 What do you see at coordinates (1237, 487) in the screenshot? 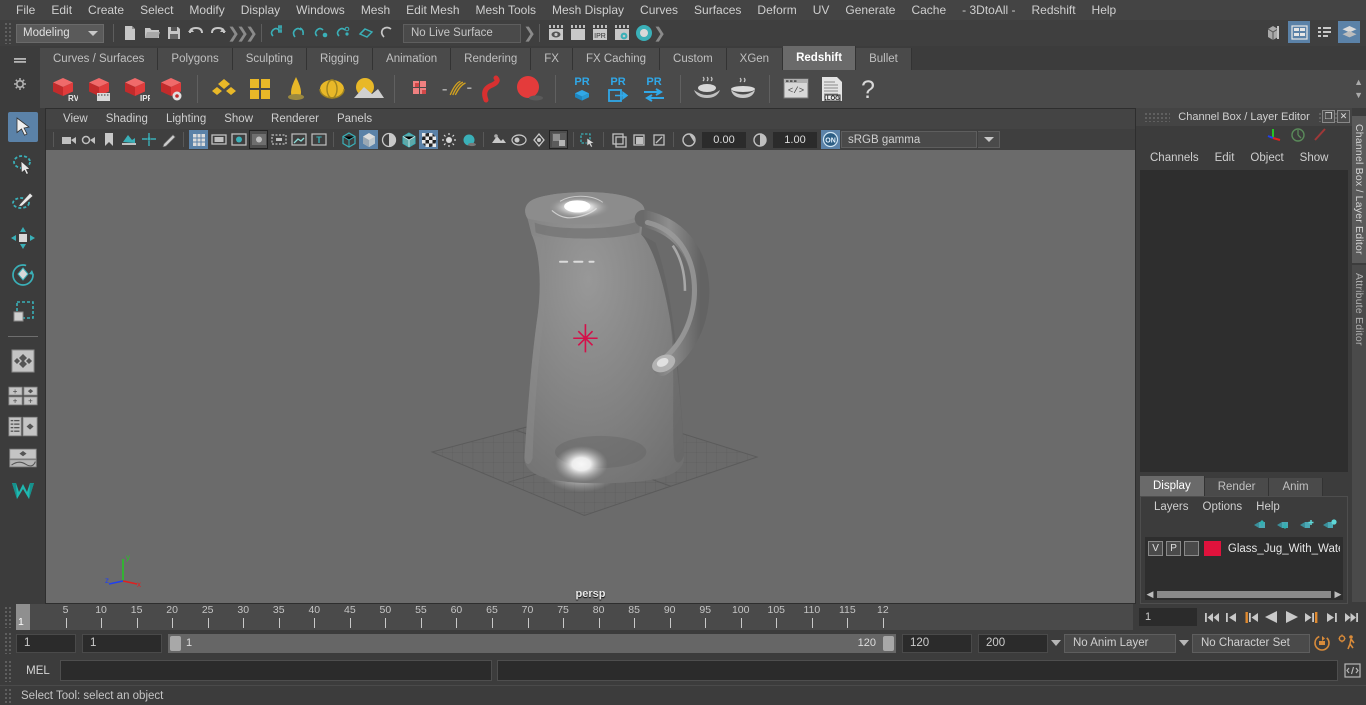
I see `layer-tab-render: Render` at bounding box center [1237, 487].